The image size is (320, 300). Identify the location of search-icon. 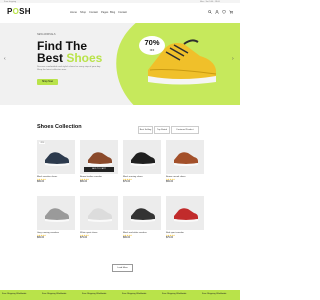
(210, 12).